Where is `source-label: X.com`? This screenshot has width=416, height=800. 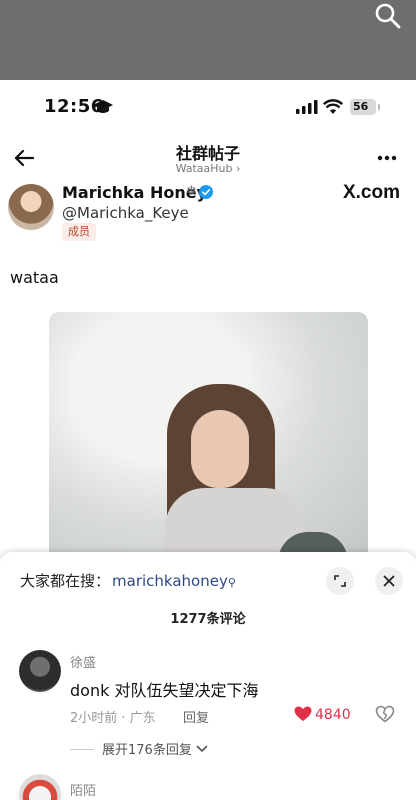 source-label: X.com is located at coordinates (371, 192).